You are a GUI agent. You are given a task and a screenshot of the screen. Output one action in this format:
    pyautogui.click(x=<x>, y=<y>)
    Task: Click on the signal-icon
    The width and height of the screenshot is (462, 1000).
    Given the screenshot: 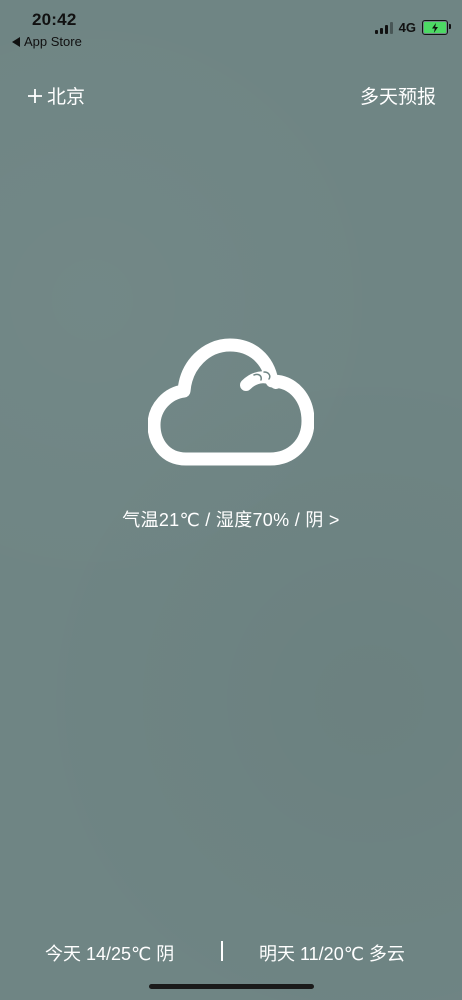 What is the action you would take?
    pyautogui.click(x=383, y=27)
    